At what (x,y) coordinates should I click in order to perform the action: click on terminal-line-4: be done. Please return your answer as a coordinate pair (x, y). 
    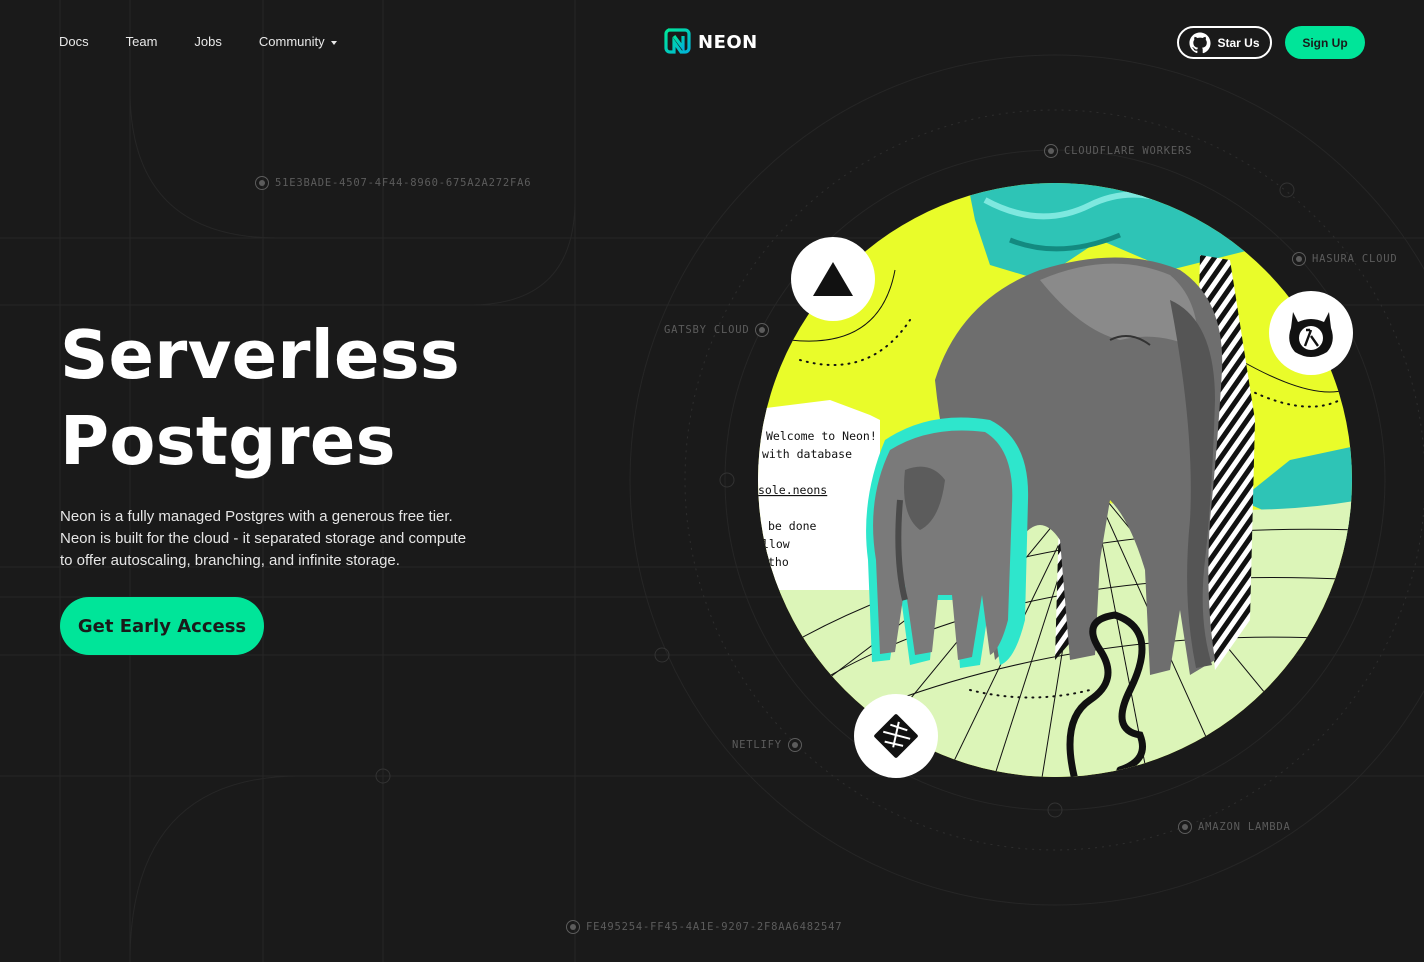
    Looking at the image, I should click on (792, 526).